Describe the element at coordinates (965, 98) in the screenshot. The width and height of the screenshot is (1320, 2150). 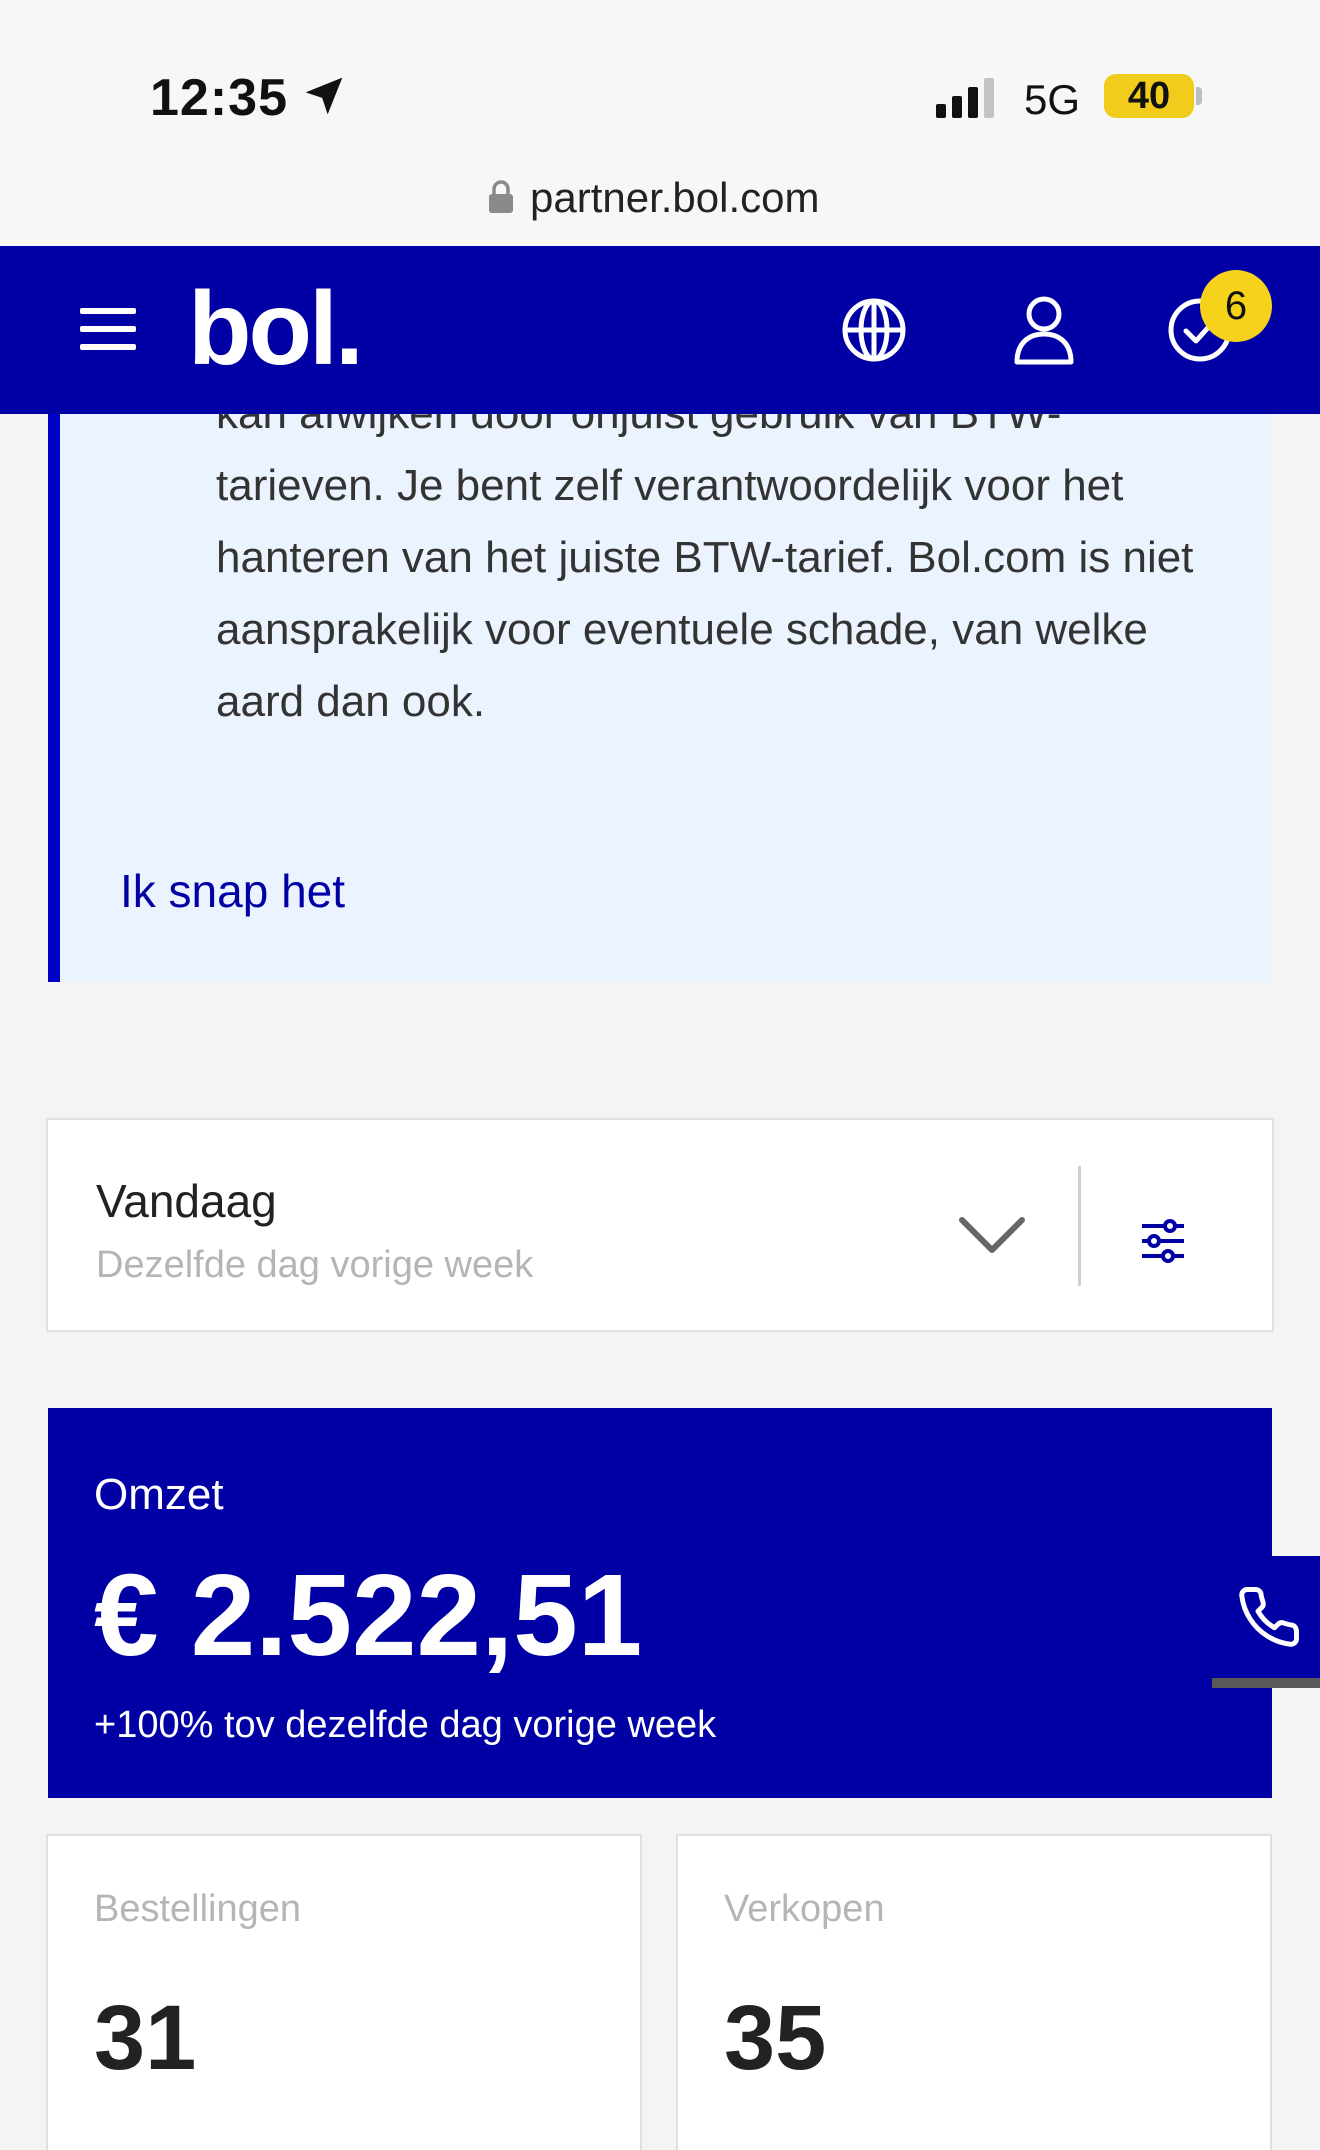
I see `cellular-signal-icon` at that location.